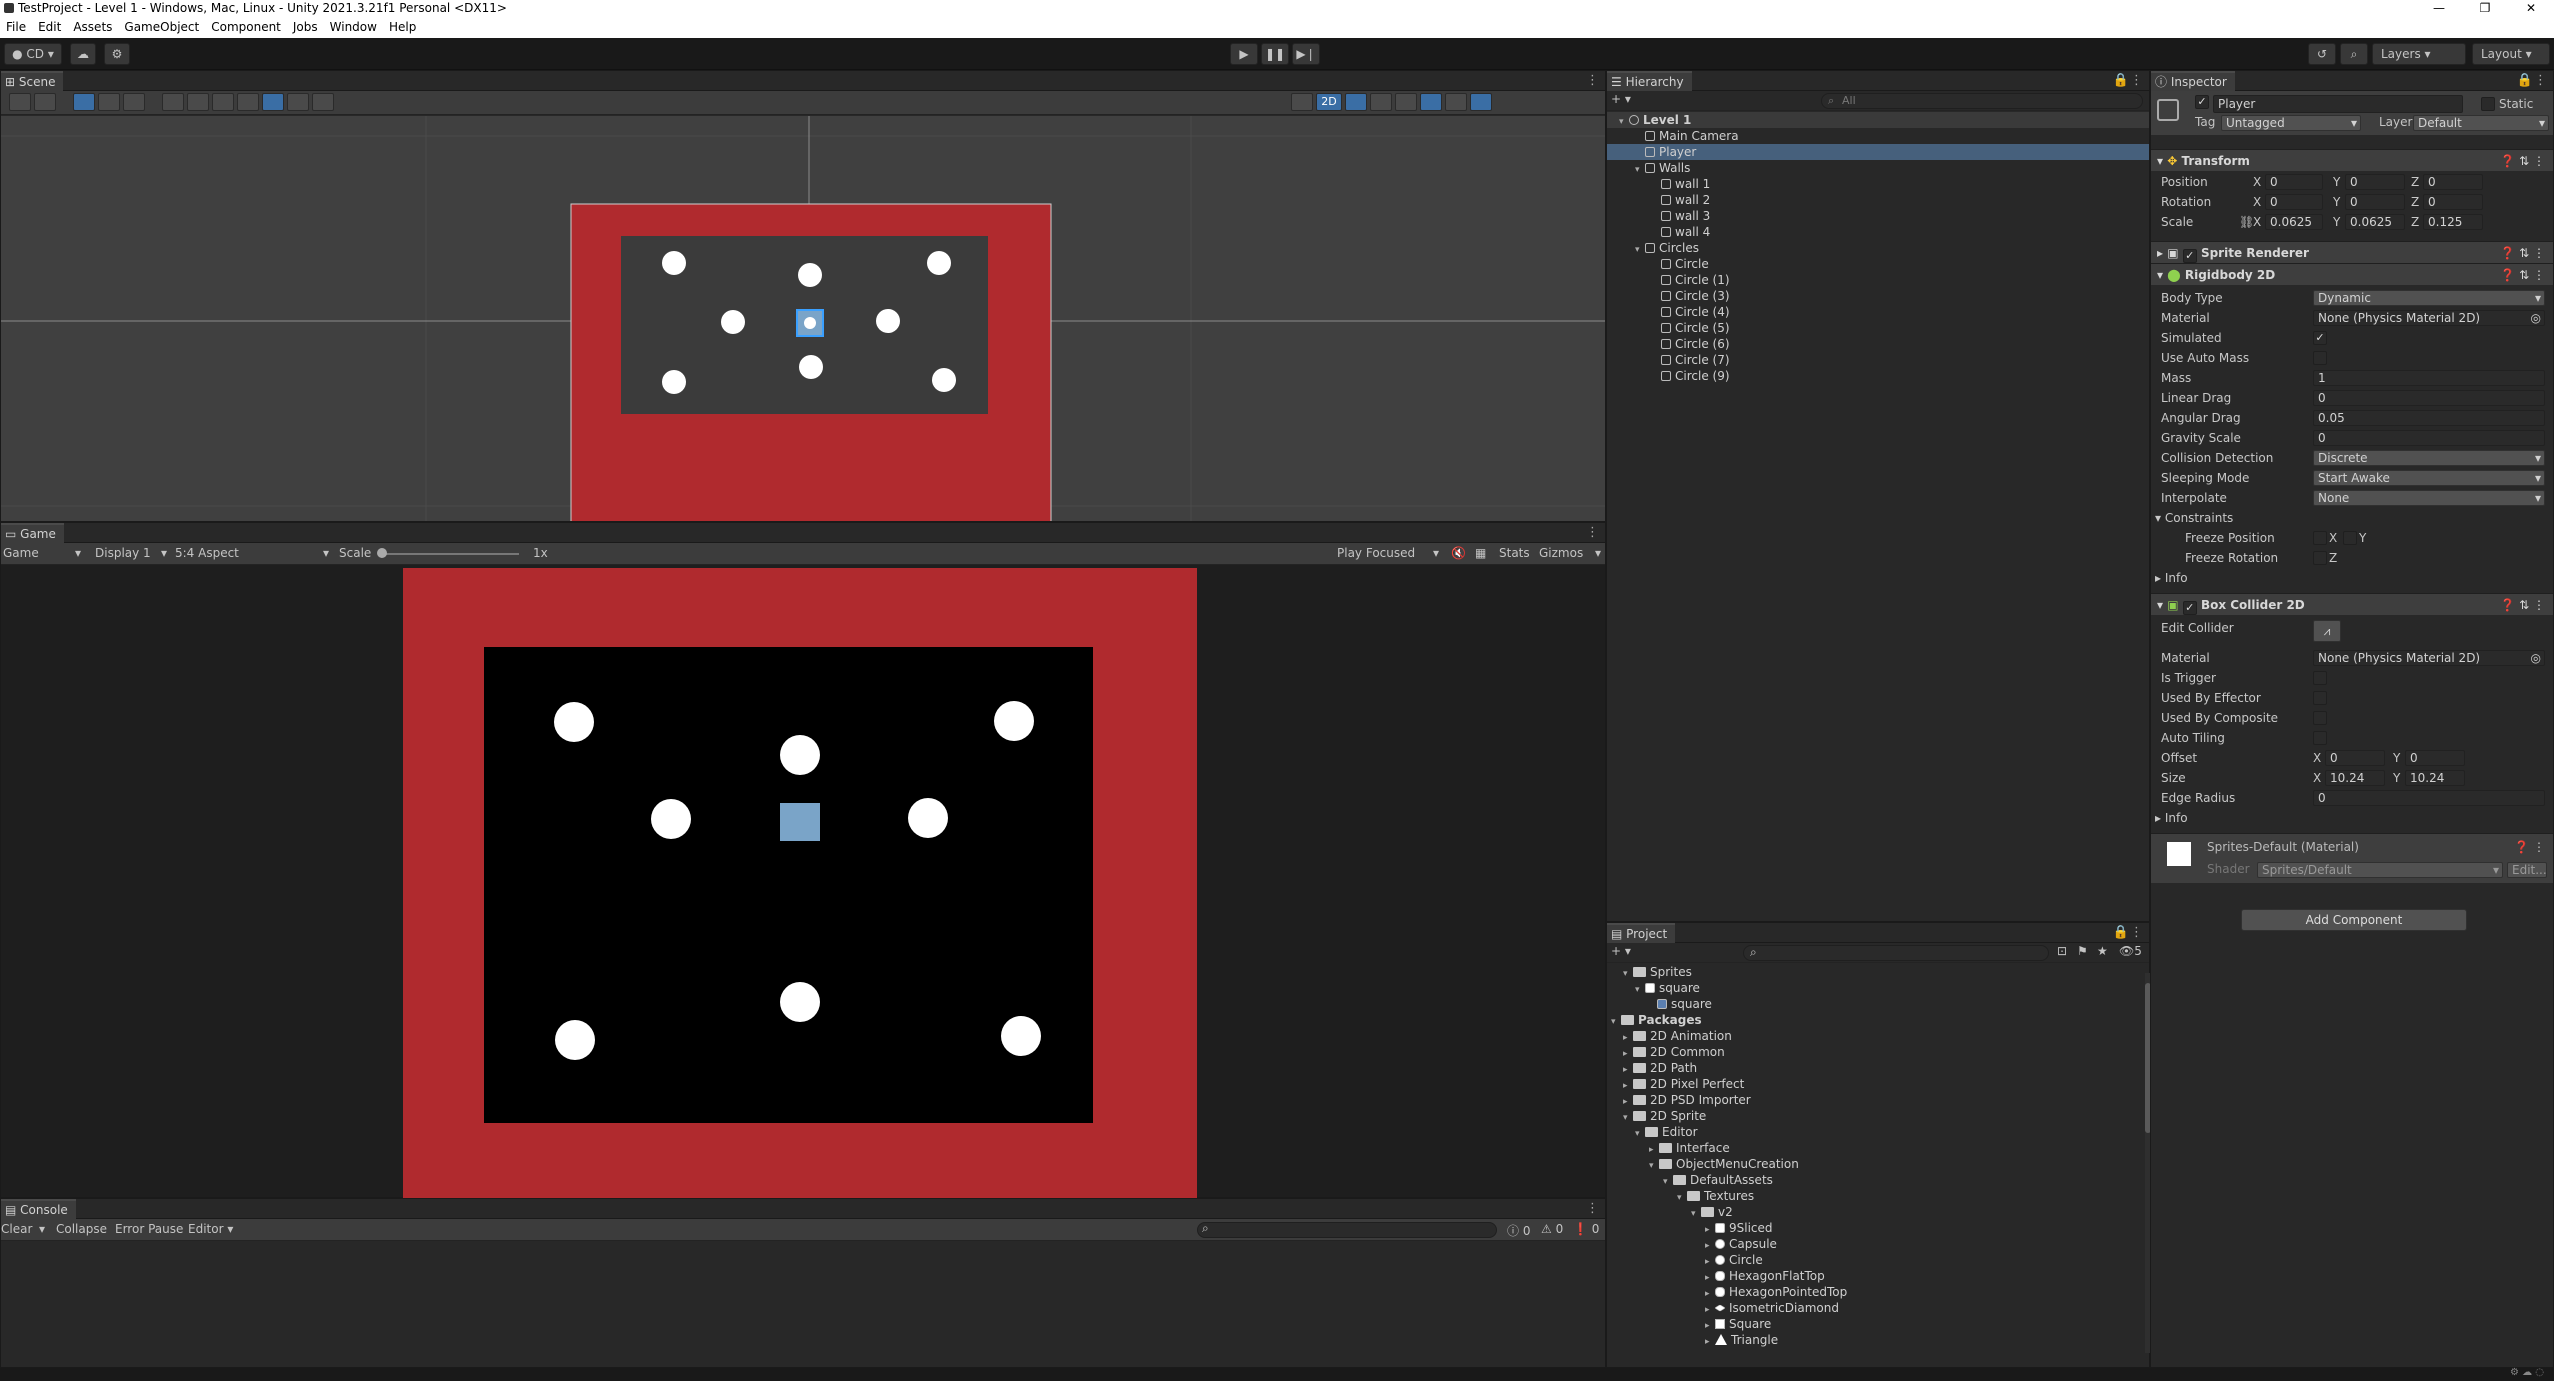 This screenshot has width=2554, height=1381. Describe the element at coordinates (117, 54) in the screenshot. I see `collab-icon: ⚙` at that location.